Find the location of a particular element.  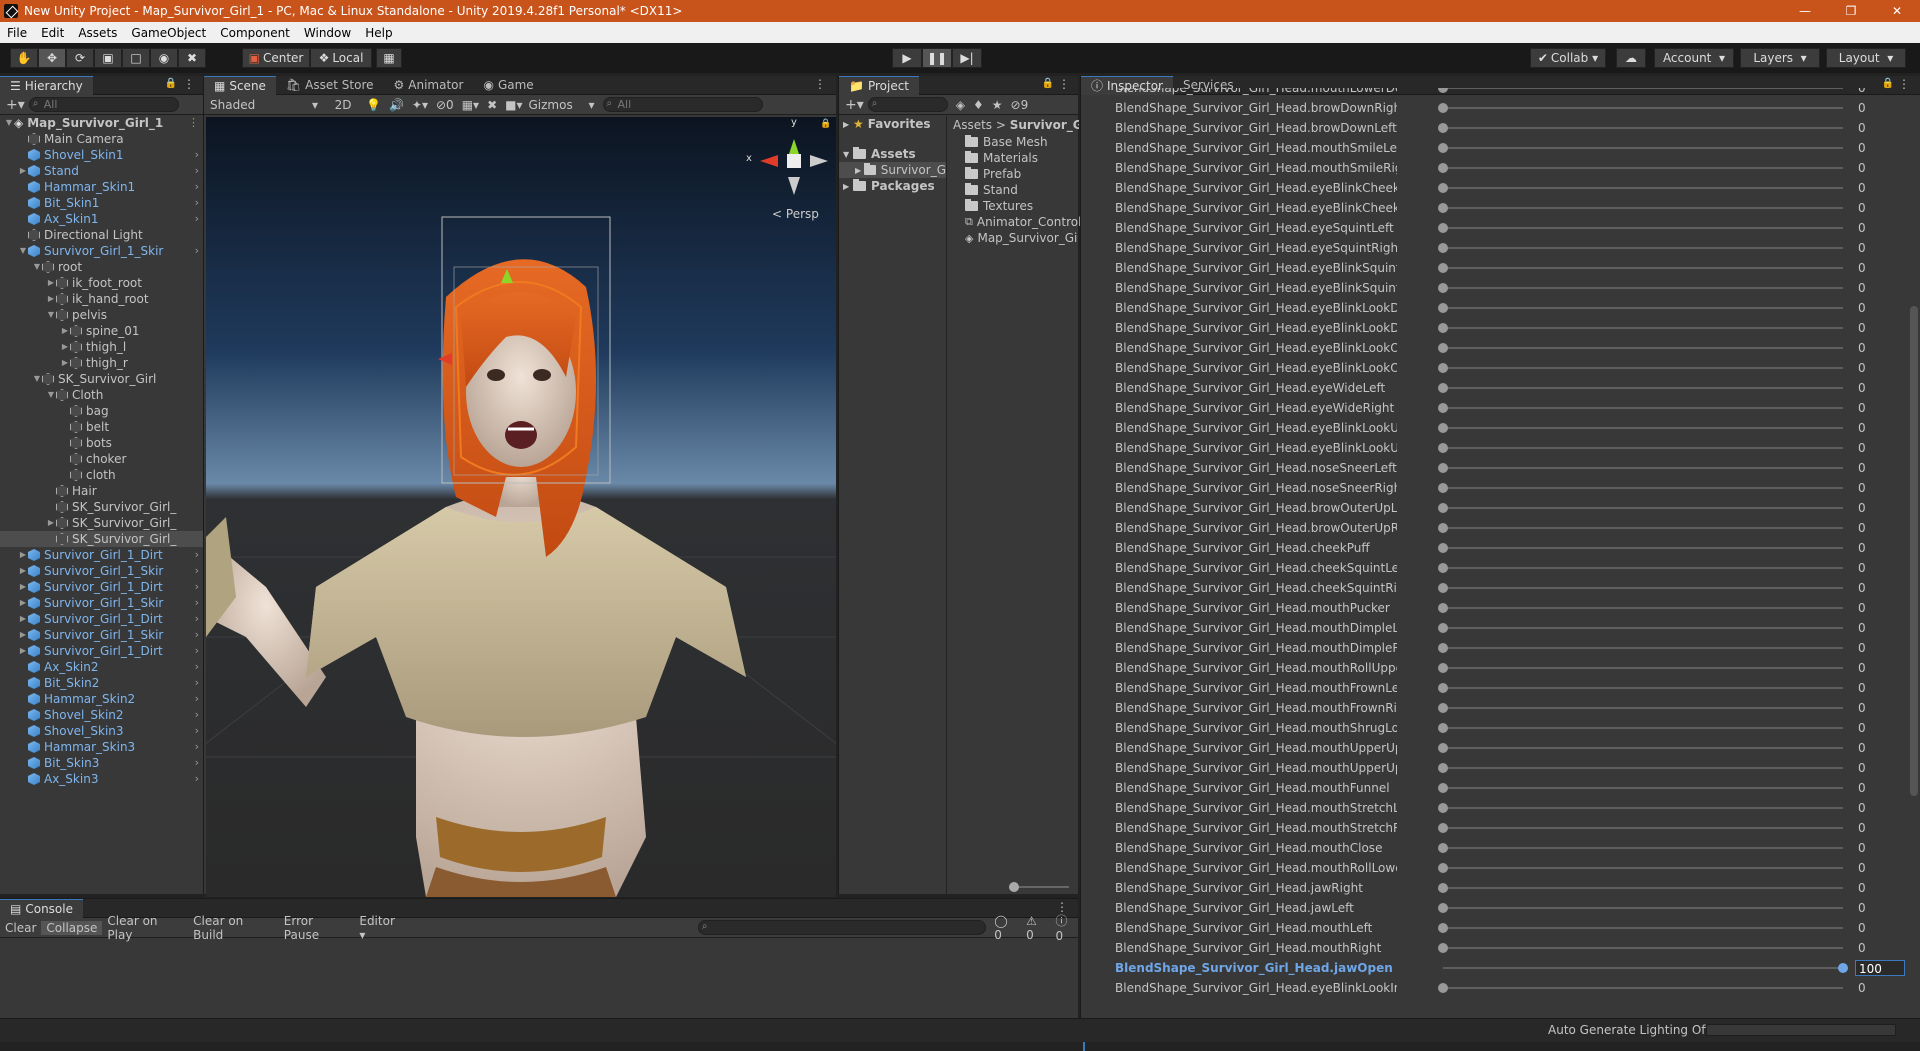

effects-icon: ✦▾ is located at coordinates (420, 105).